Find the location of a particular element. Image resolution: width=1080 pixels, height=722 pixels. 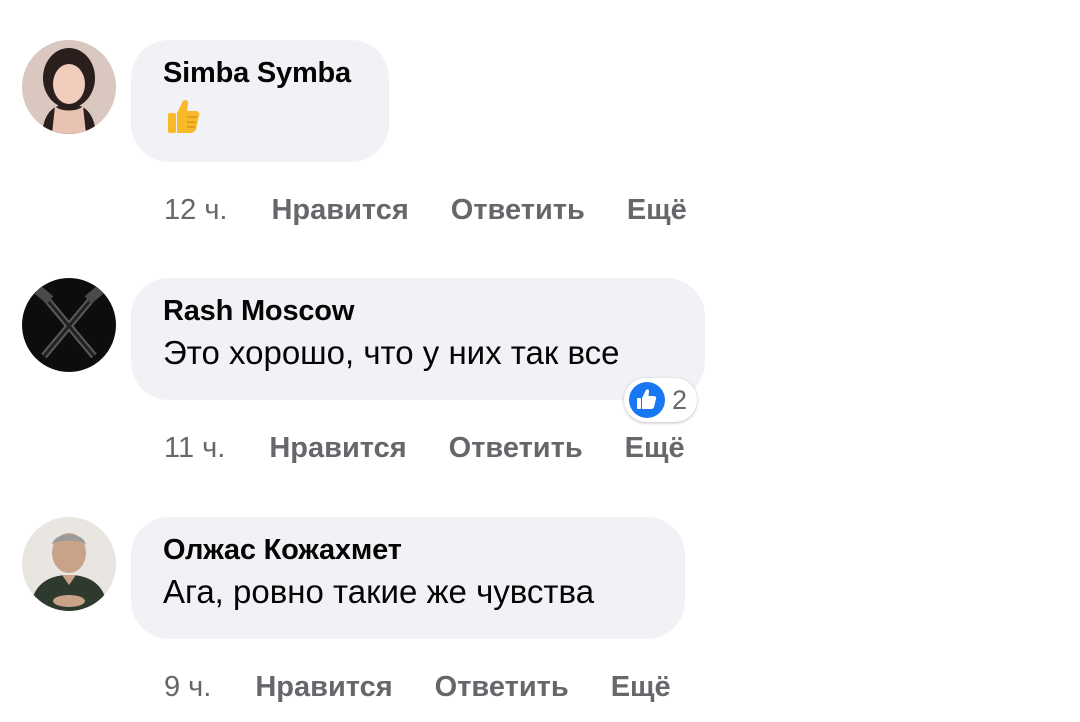

comment-bubble: Simba Symba is located at coordinates (260, 101).